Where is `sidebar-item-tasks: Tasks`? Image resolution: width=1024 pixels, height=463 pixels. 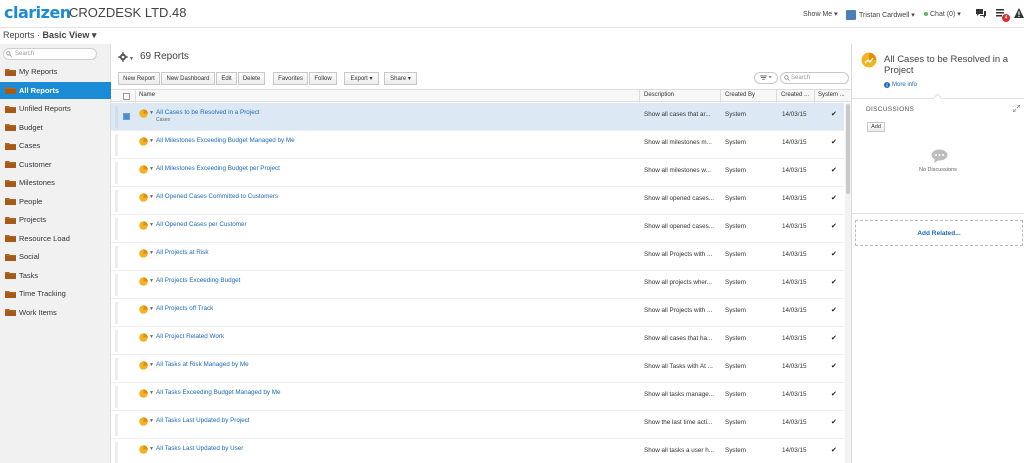
sidebar-item-tasks: Tasks is located at coordinates (55, 275).